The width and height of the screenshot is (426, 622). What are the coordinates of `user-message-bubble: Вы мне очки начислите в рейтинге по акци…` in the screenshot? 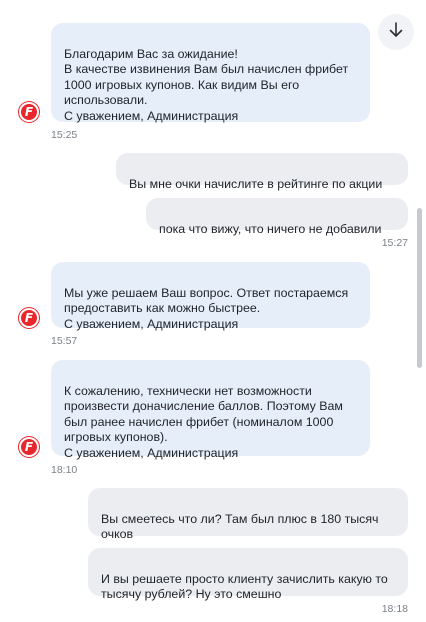 It's located at (262, 172).